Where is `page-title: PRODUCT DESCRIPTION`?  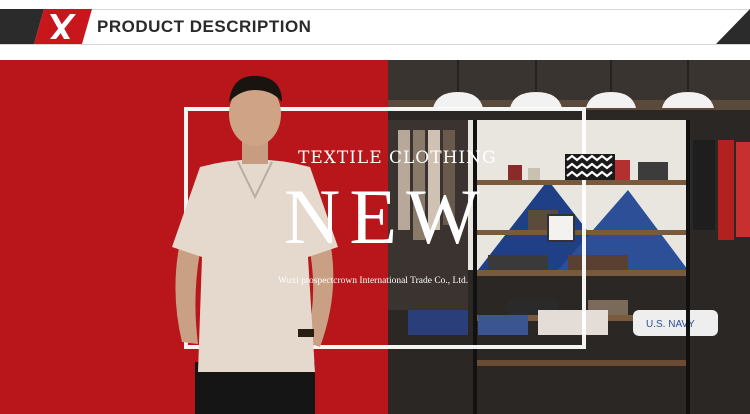 page-title: PRODUCT DESCRIPTION is located at coordinates (204, 26).